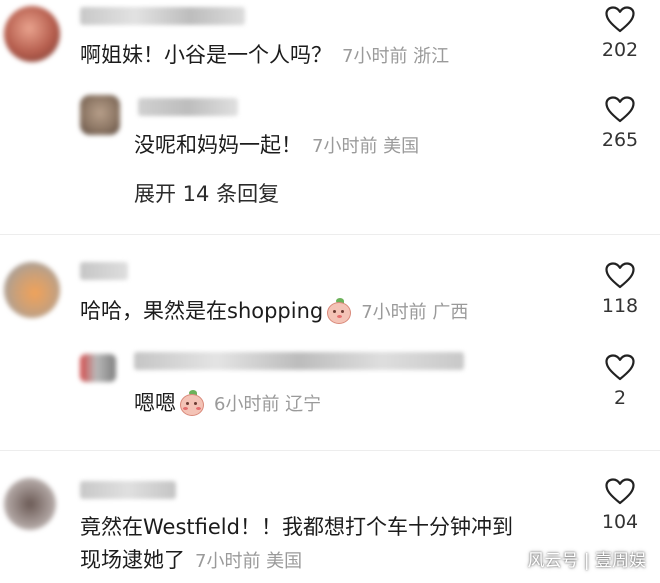  What do you see at coordinates (620, 398) in the screenshot?
I see `like-count: 2` at bounding box center [620, 398].